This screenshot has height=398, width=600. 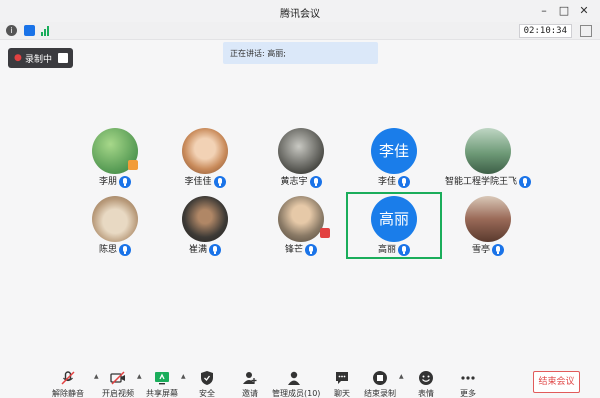 What do you see at coordinates (162, 378) in the screenshot?
I see `share-screen-icon` at bounding box center [162, 378].